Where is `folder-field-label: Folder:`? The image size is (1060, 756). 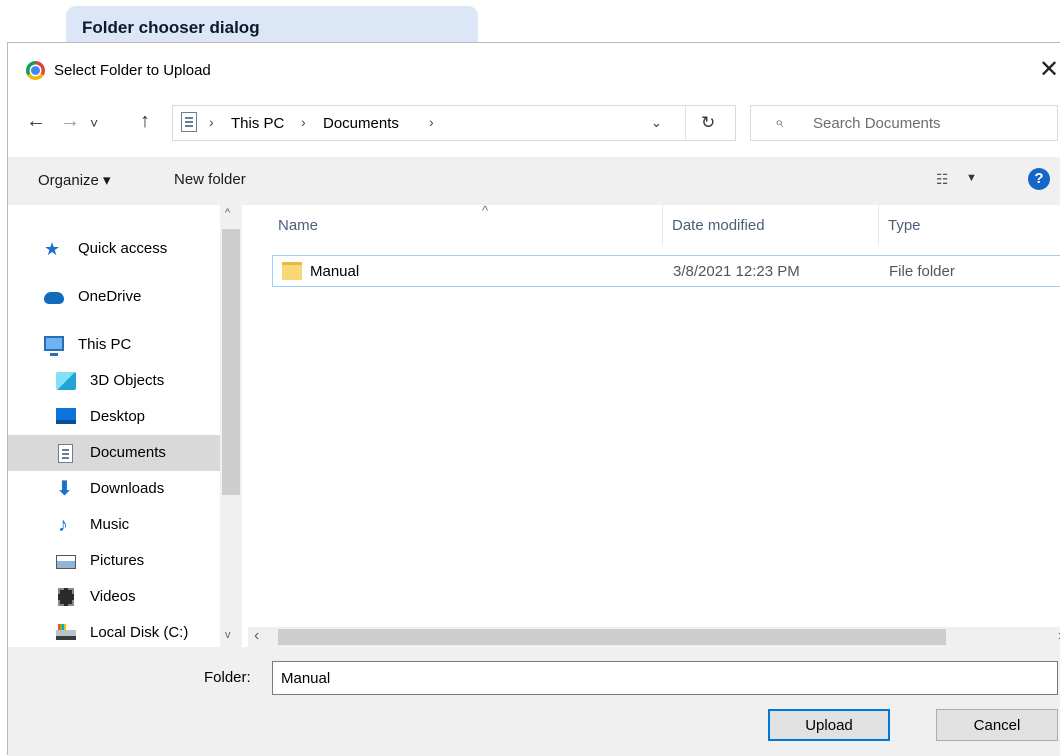 folder-field-label: Folder: is located at coordinates (227, 677).